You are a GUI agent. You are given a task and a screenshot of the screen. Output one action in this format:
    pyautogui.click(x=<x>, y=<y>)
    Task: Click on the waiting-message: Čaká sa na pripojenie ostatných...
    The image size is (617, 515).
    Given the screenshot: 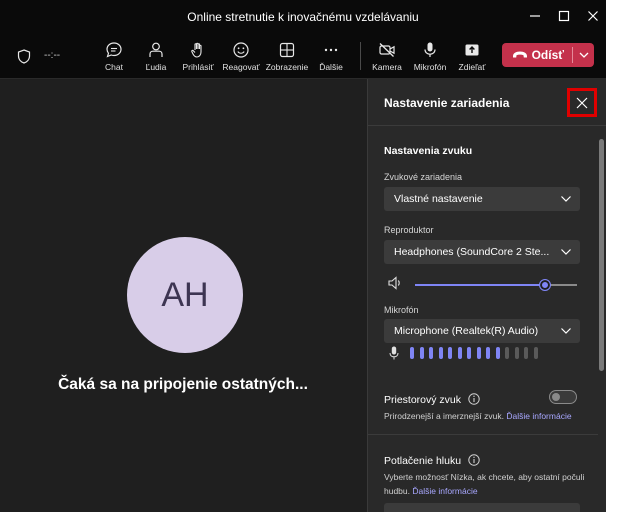 What is the action you would take?
    pyautogui.click(x=183, y=384)
    